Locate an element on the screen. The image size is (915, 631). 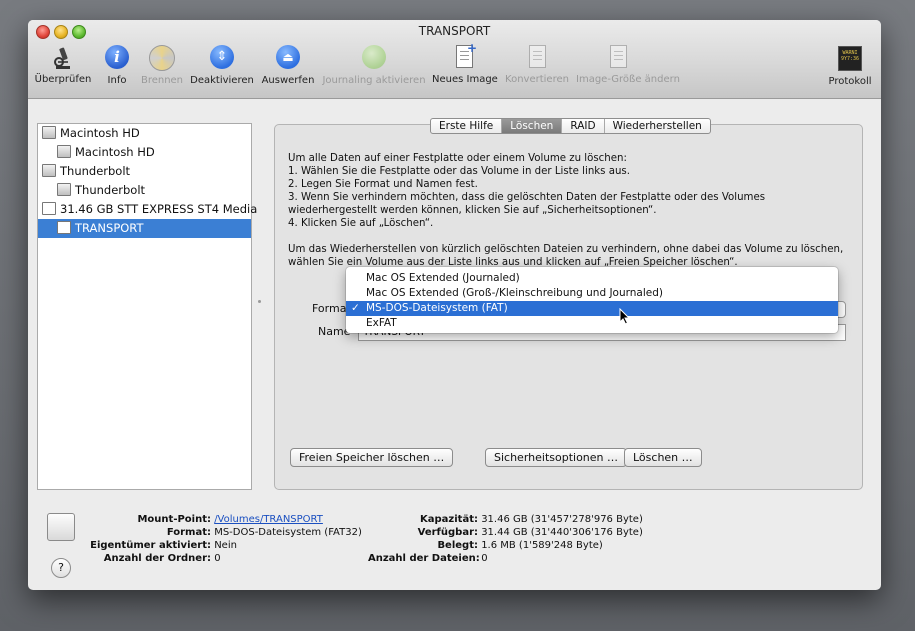
convert-button: Konvertieren is located at coordinates (537, 68).